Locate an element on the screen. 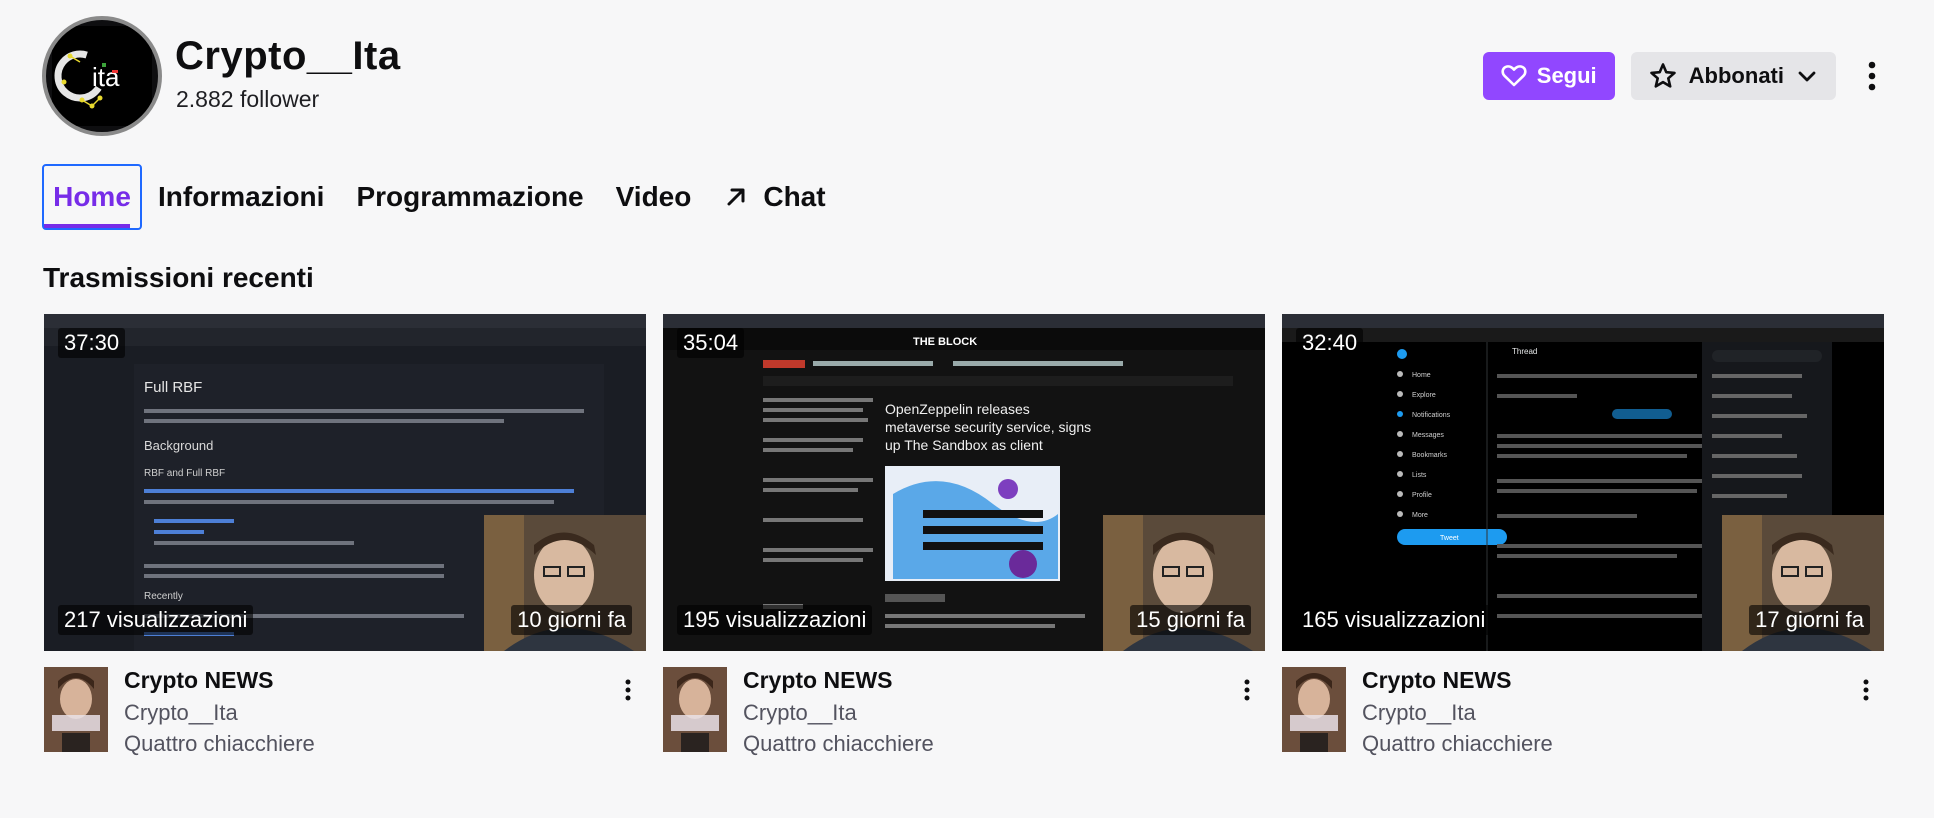 This screenshot has height=818, width=1934. svg-text: Profile is located at coordinates (1422, 495).